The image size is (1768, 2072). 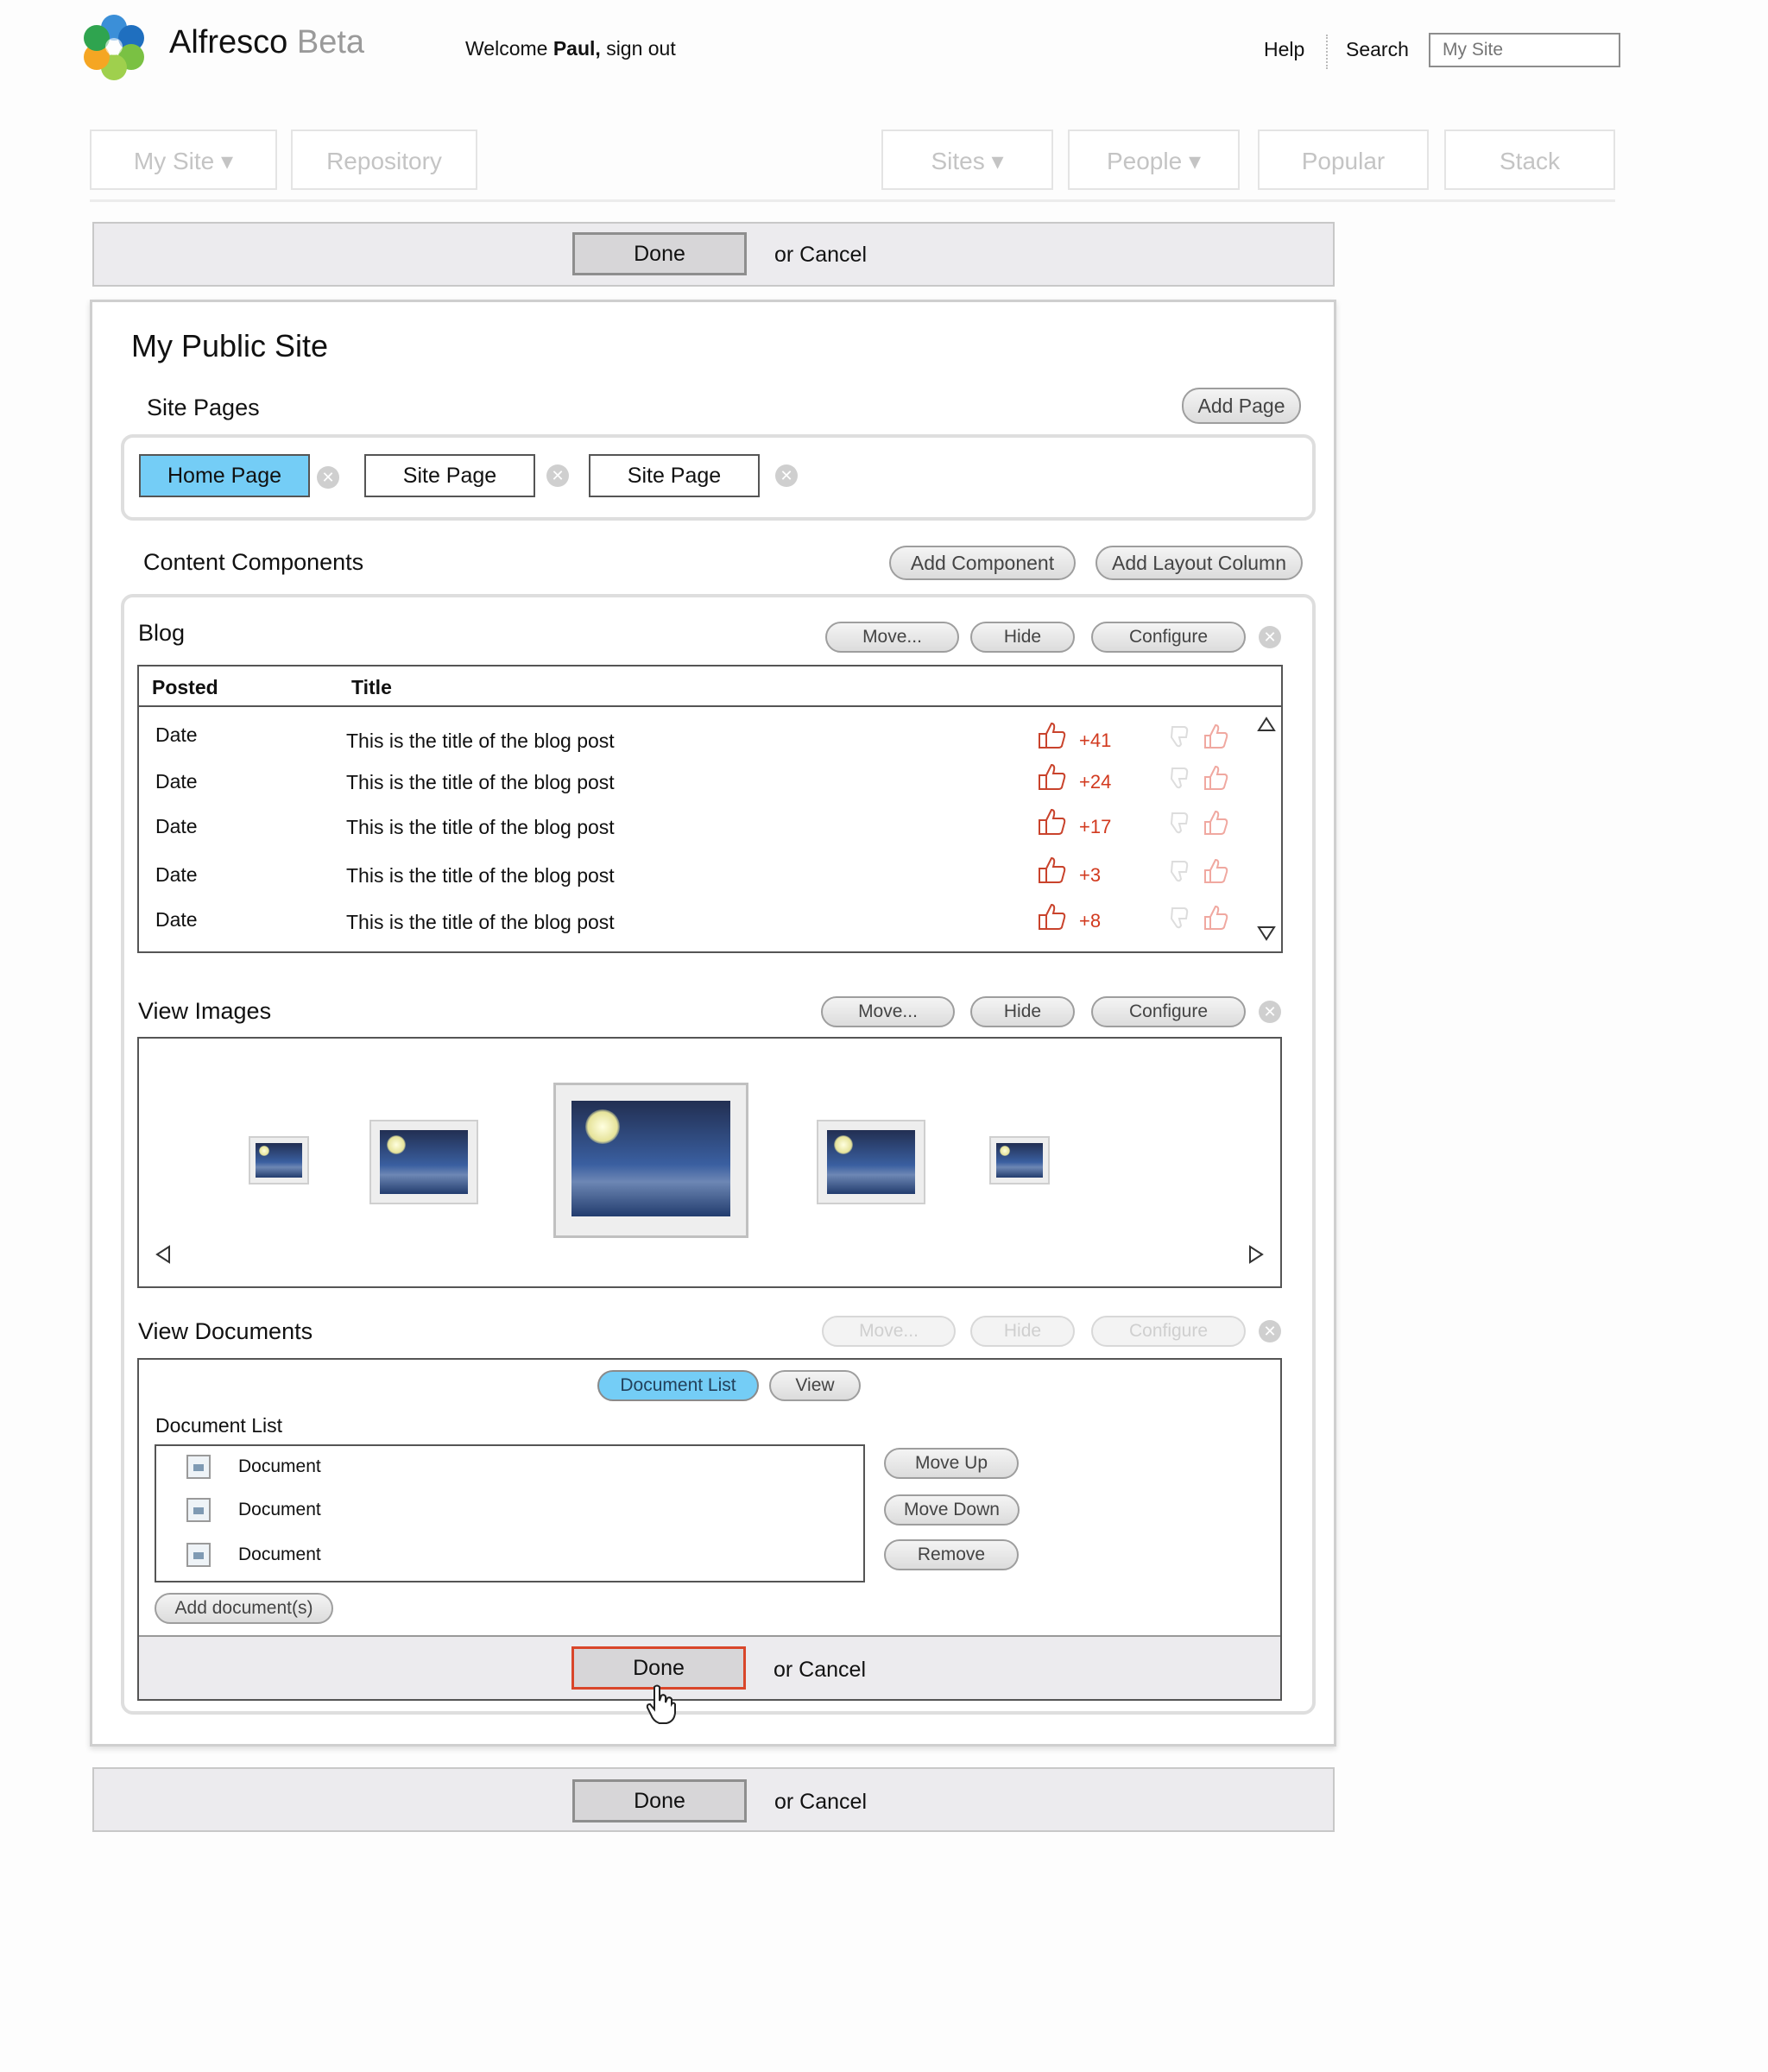 What do you see at coordinates (1095, 740) in the screenshot?
I see `post-score: +41` at bounding box center [1095, 740].